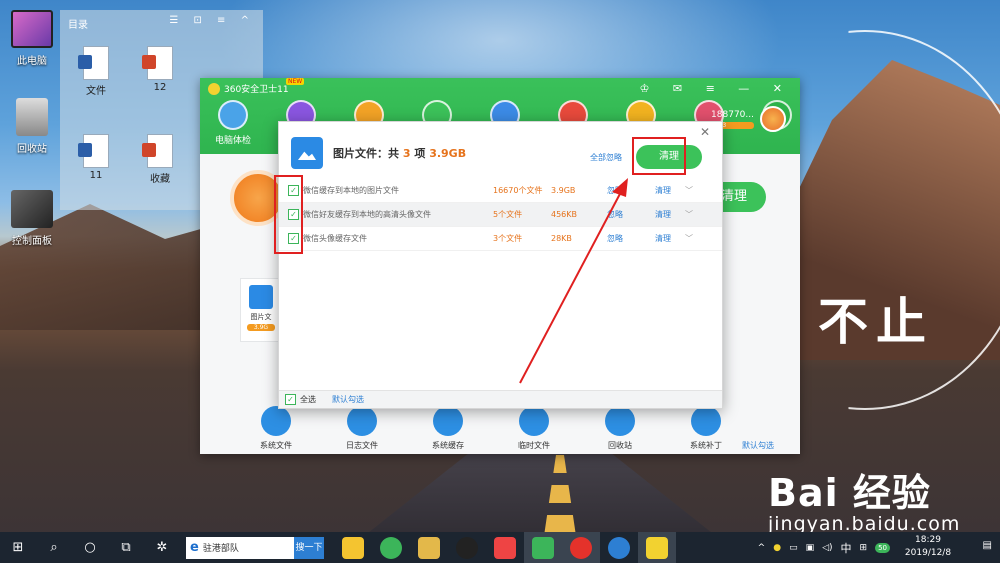 Image resolution: width=1000 pixels, height=563 pixels. Describe the element at coordinates (620, 421) in the screenshot. I see `recycle-icon` at that location.